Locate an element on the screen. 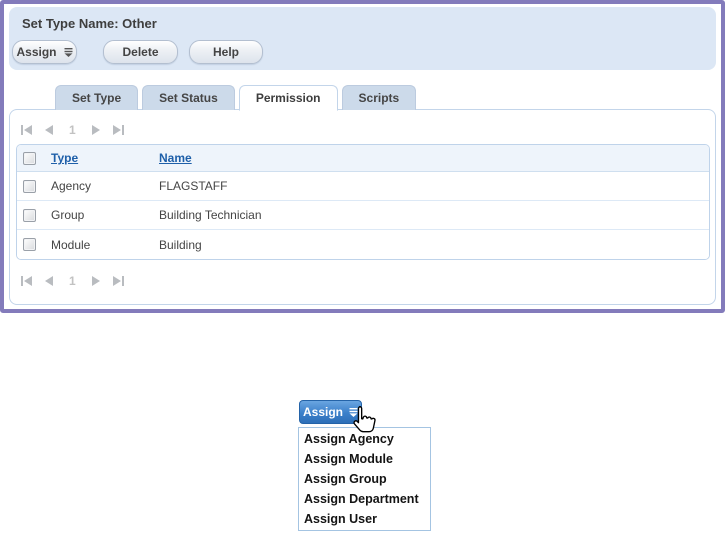 This screenshot has width=725, height=535. pager-top: 1 is located at coordinates (362, 125).